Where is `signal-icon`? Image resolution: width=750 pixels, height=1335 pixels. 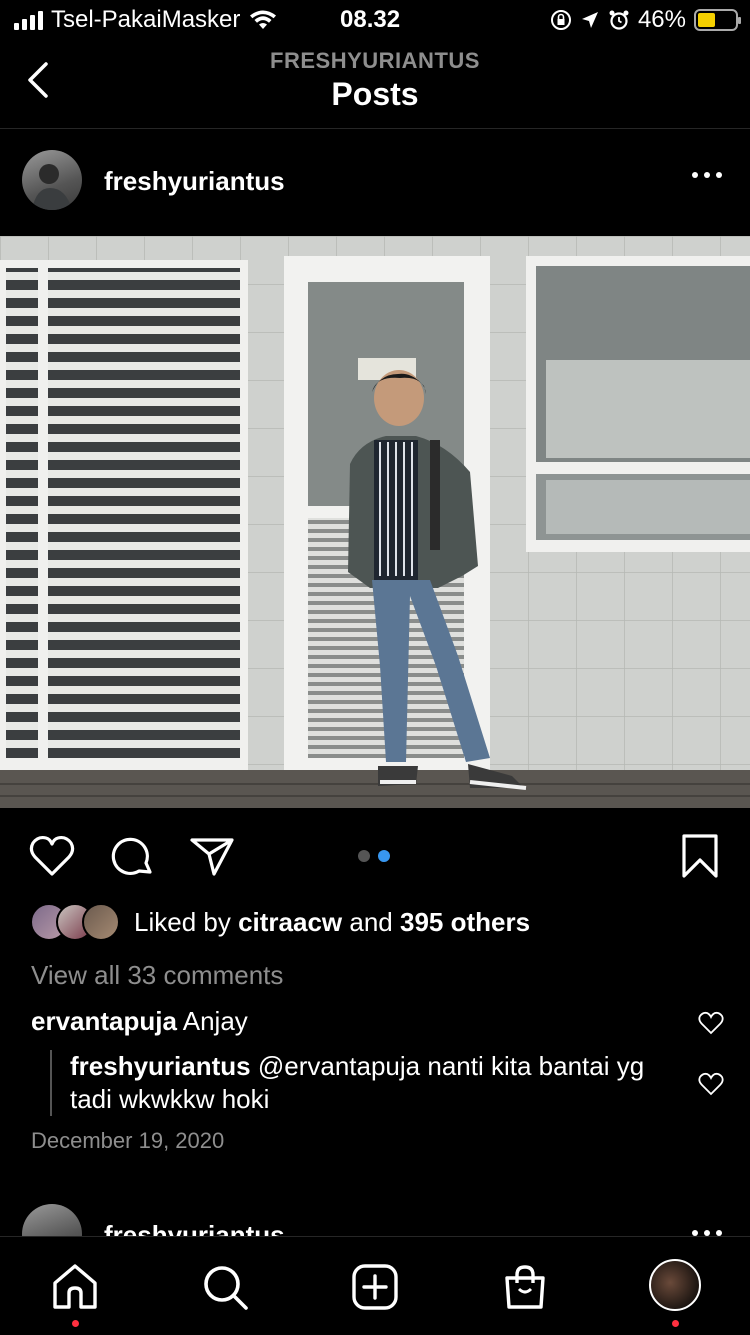
signal-icon is located at coordinates (28, 20).